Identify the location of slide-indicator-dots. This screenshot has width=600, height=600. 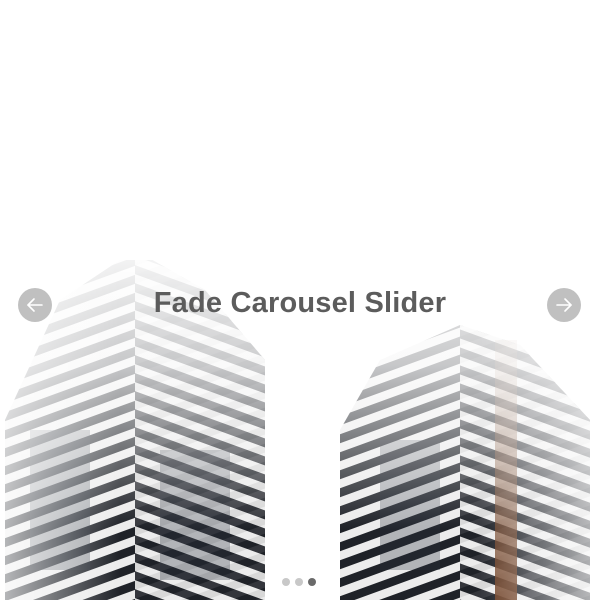
(299, 582).